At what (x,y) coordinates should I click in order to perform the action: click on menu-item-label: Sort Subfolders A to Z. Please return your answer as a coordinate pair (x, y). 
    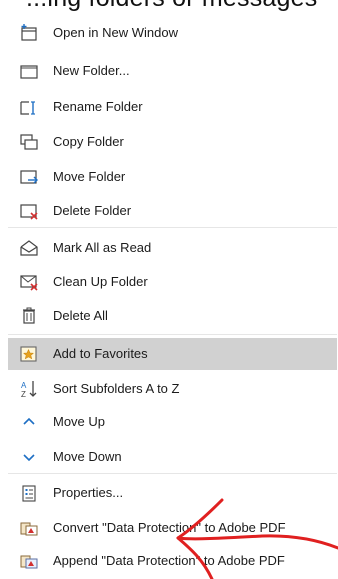
    Looking at the image, I should click on (116, 388).